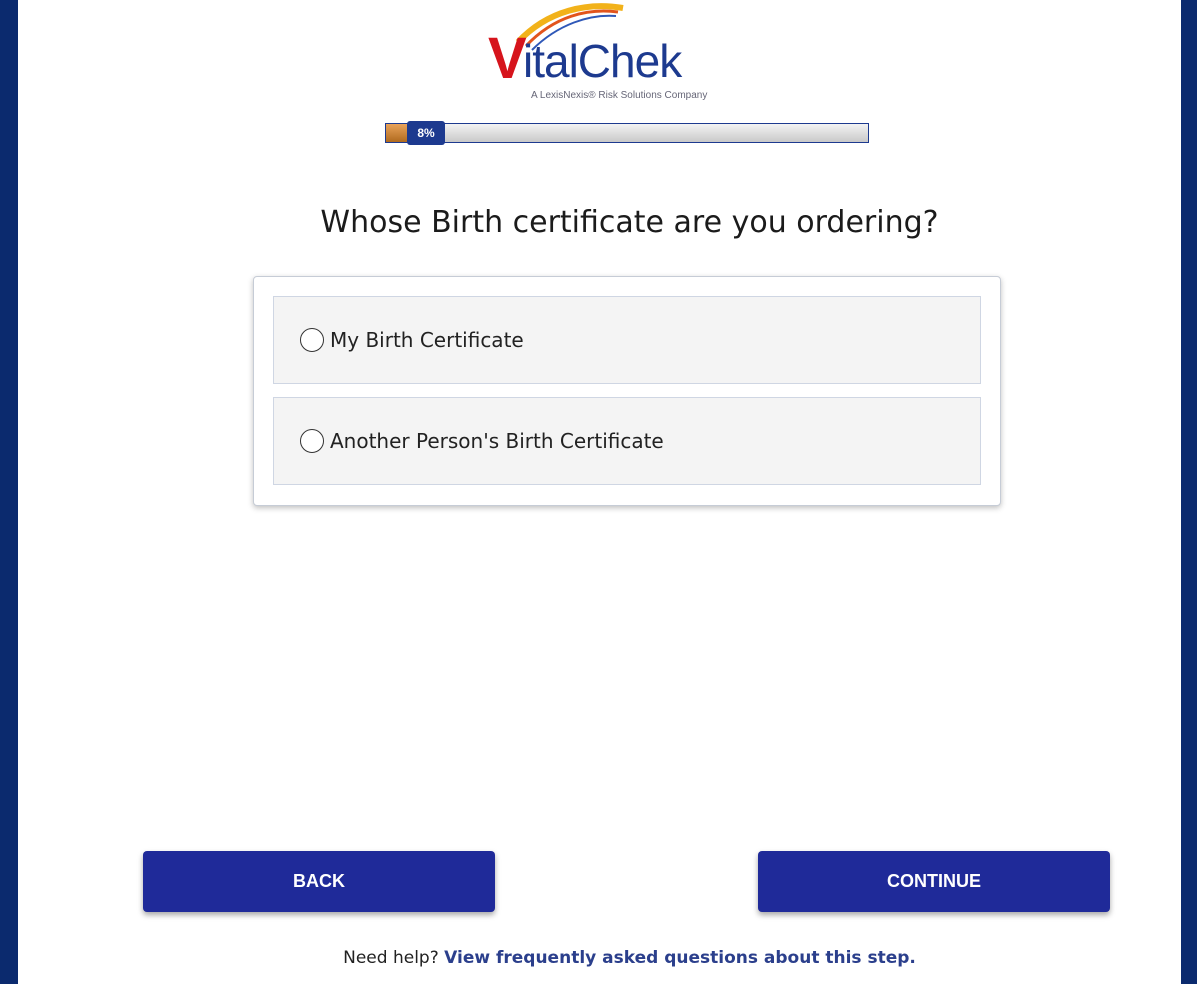 The height and width of the screenshot is (984, 1197). Describe the element at coordinates (319, 881) in the screenshot. I see `back-button: BACK` at that location.